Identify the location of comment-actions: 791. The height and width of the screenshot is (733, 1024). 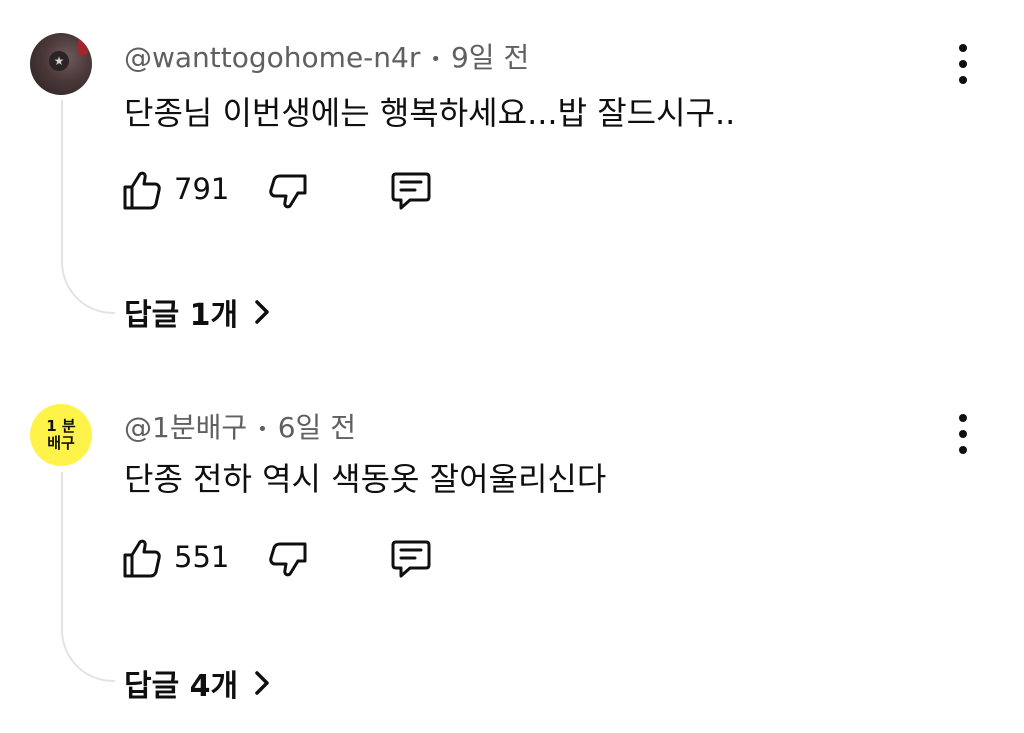
(290, 190).